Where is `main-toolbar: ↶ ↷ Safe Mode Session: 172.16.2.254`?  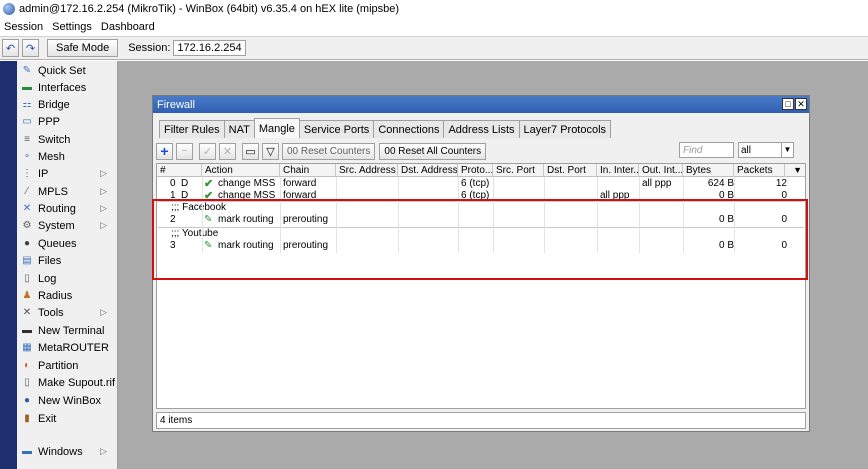
main-toolbar: ↶ ↷ Safe Mode Session: 172.16.2.254 is located at coordinates (434, 48).